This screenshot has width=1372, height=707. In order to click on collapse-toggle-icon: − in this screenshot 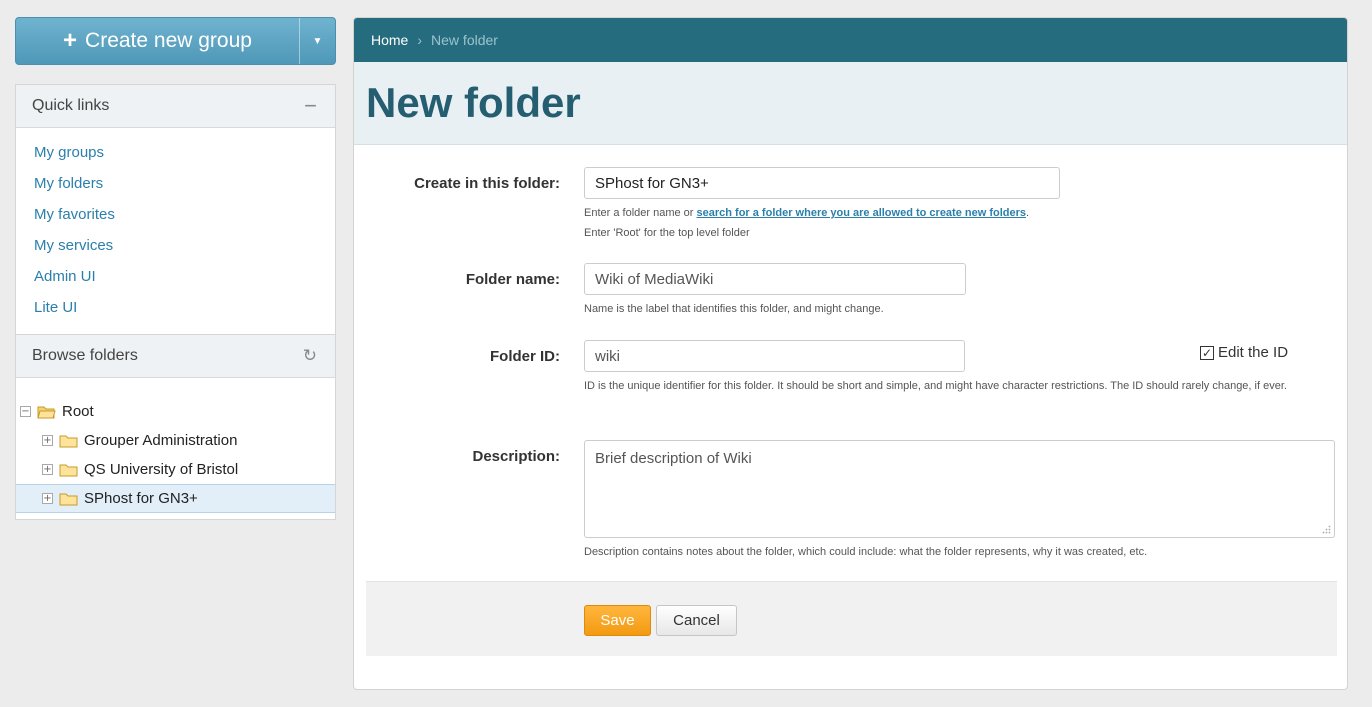, I will do `click(25, 411)`.